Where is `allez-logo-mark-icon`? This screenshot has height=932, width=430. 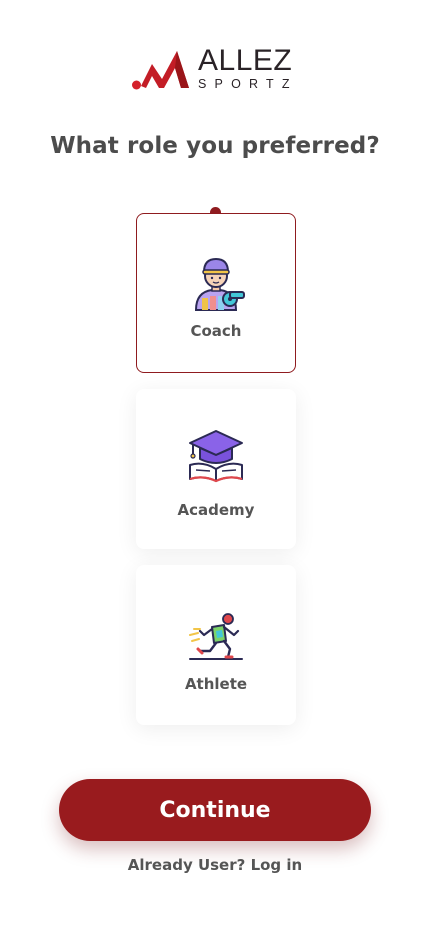
allez-logo-mark-icon is located at coordinates (160, 70).